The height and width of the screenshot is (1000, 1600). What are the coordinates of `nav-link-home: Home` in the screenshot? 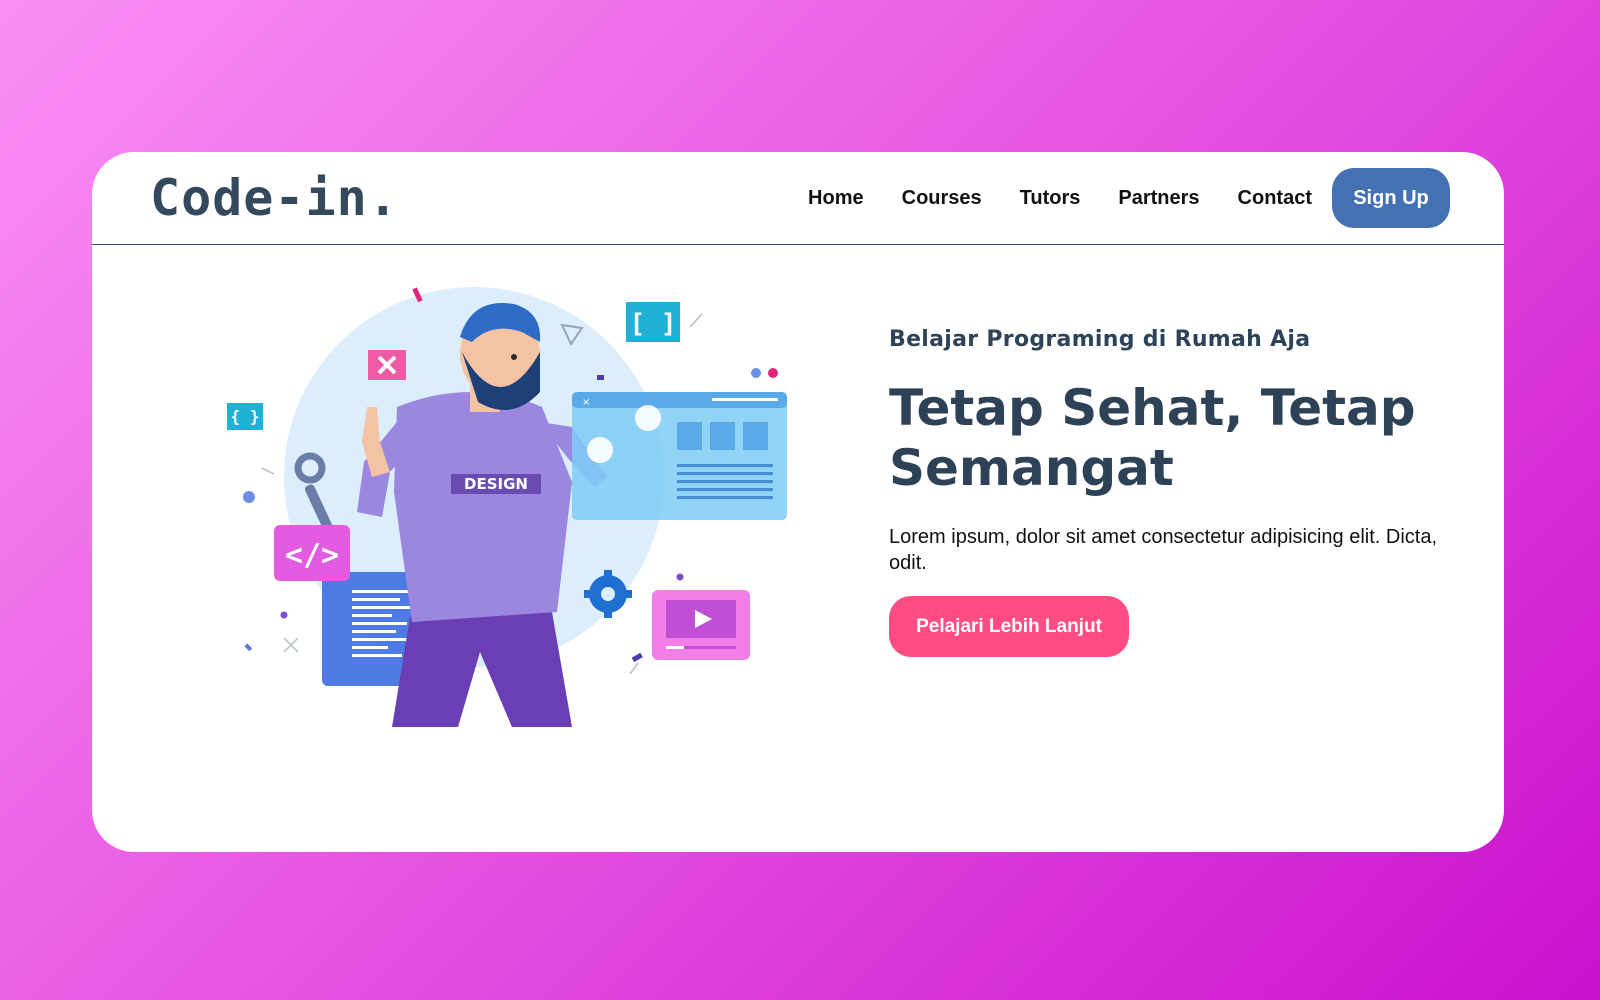 It's located at (836, 198).